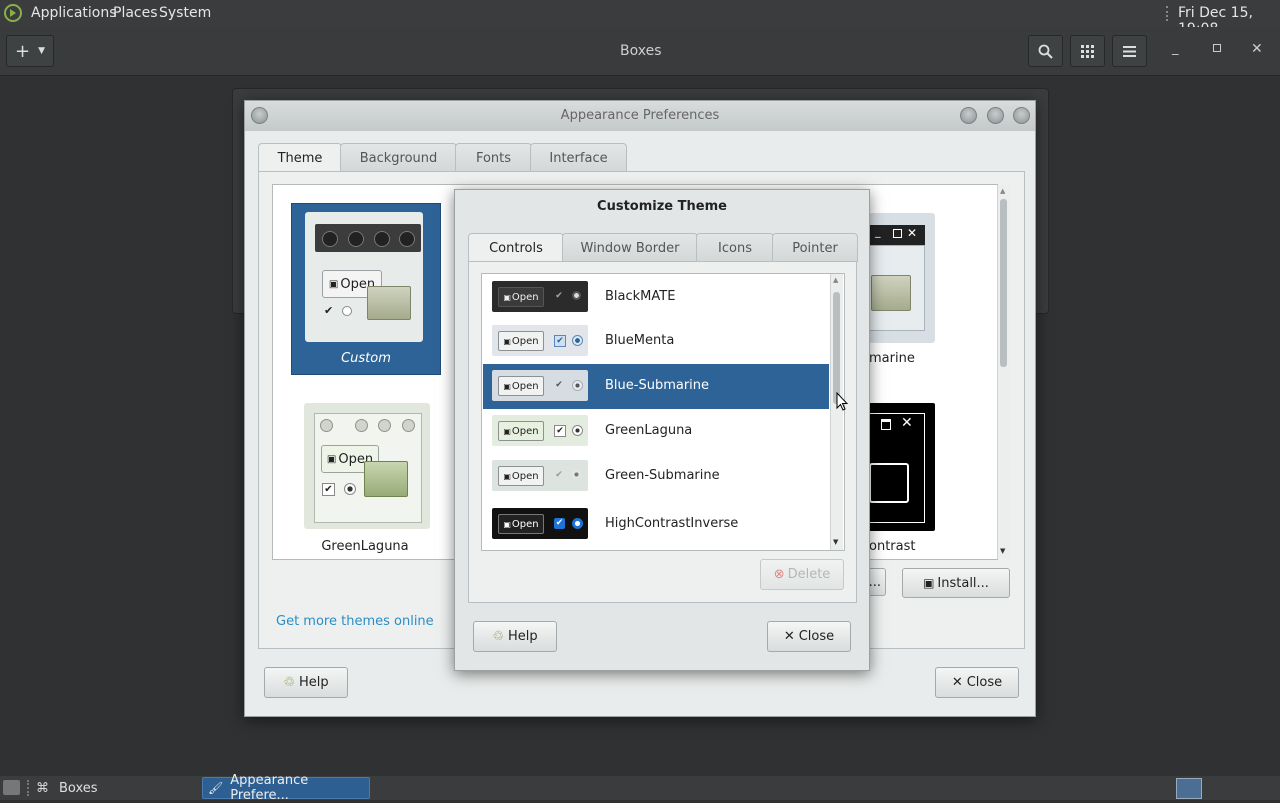 This screenshot has height=803, width=1280. Describe the element at coordinates (42, 788) in the screenshot. I see `boxes-icon: ⌘` at that location.